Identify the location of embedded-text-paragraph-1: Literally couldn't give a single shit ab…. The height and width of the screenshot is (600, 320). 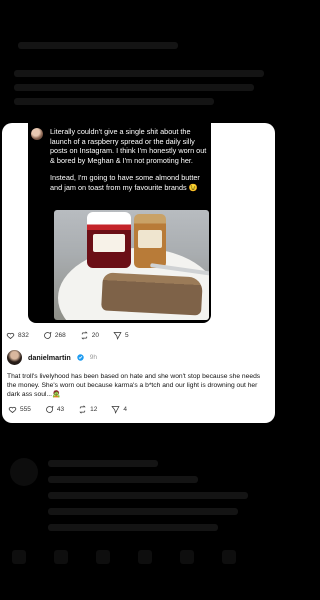
(128, 146).